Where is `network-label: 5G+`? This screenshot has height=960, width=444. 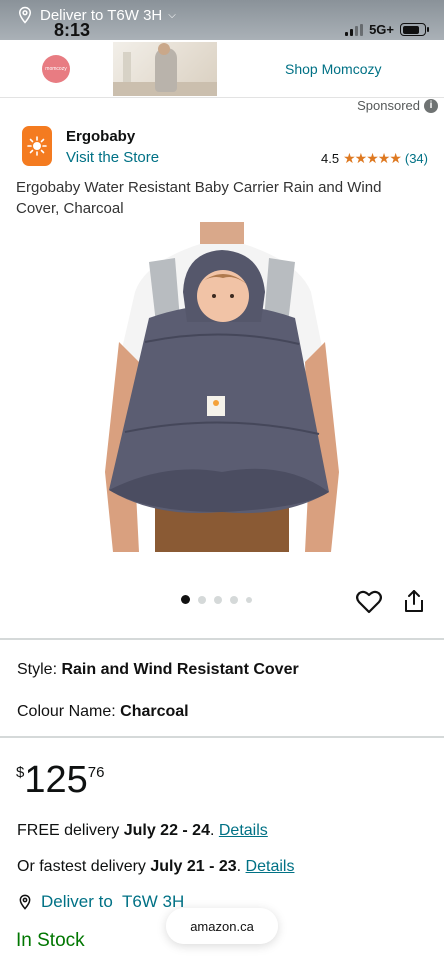
network-label: 5G+ is located at coordinates (381, 29).